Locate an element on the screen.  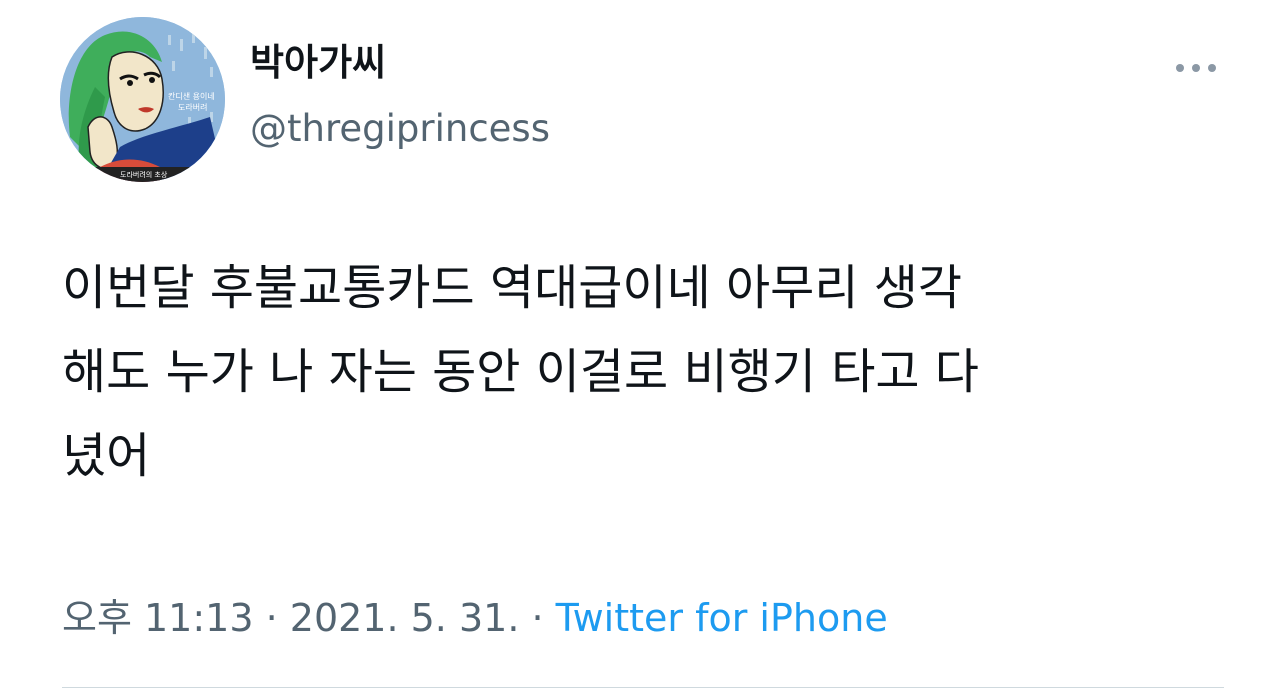
display-name: 박아가씨 is located at coordinates (318, 63).